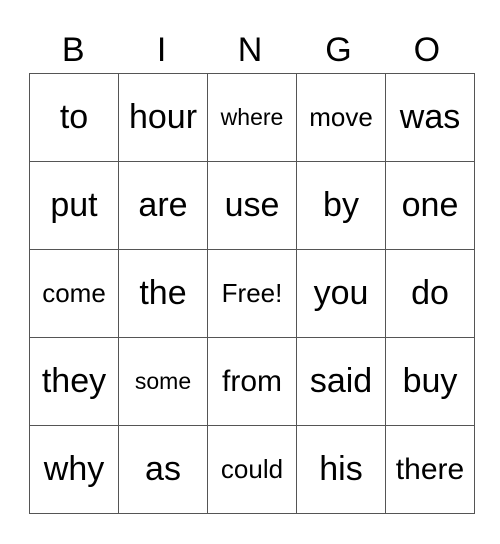 This screenshot has width=500, height=544. I want to click on bingo-row: put are use by one, so click(252, 205).